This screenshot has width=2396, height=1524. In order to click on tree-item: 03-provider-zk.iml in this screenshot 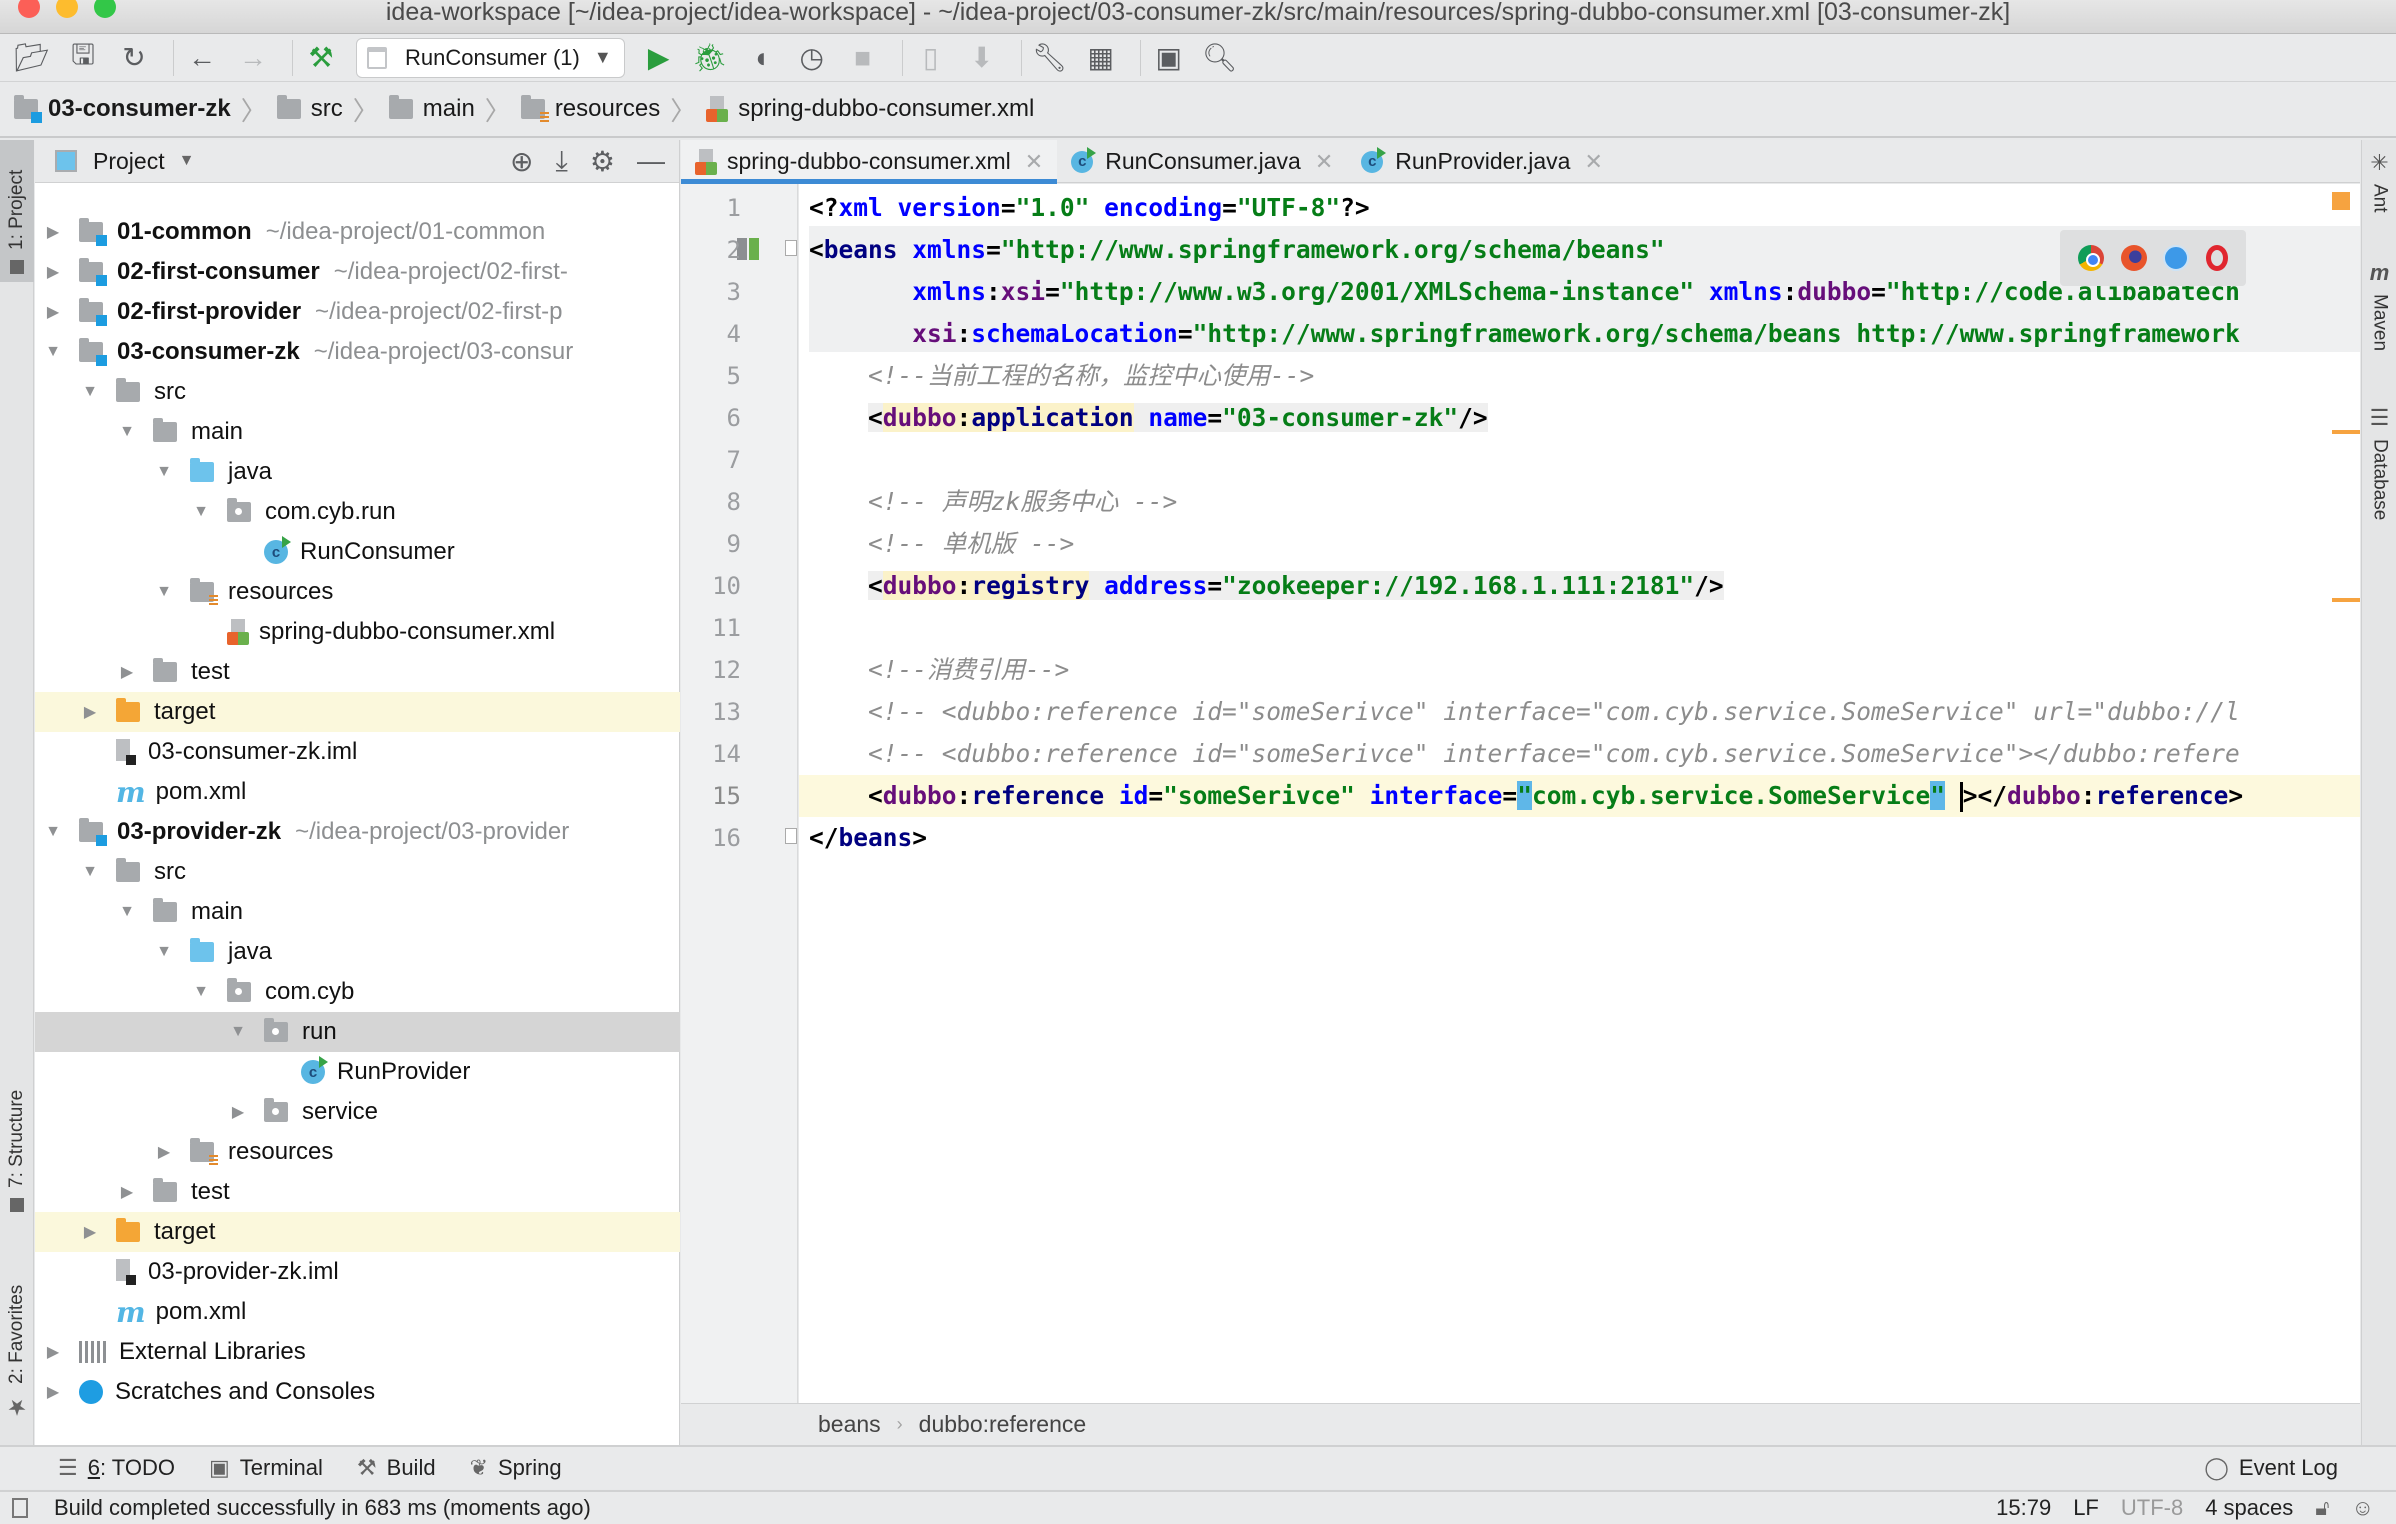, I will do `click(357, 1272)`.